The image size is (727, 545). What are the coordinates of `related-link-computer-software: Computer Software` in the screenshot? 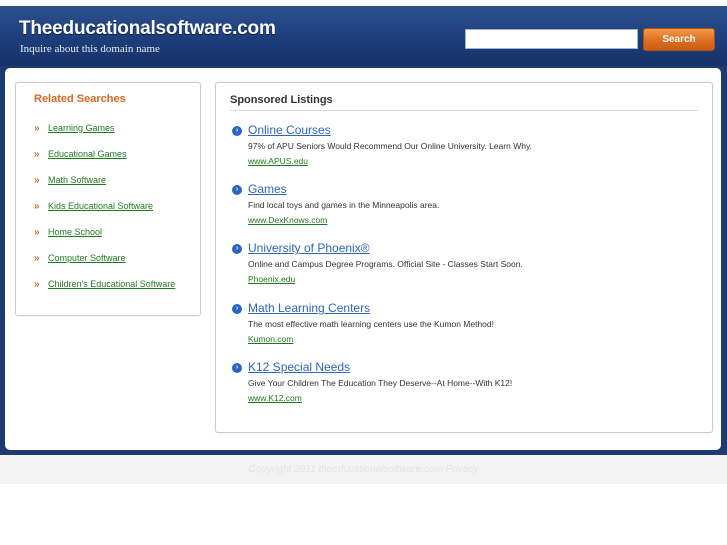 It's located at (87, 258).